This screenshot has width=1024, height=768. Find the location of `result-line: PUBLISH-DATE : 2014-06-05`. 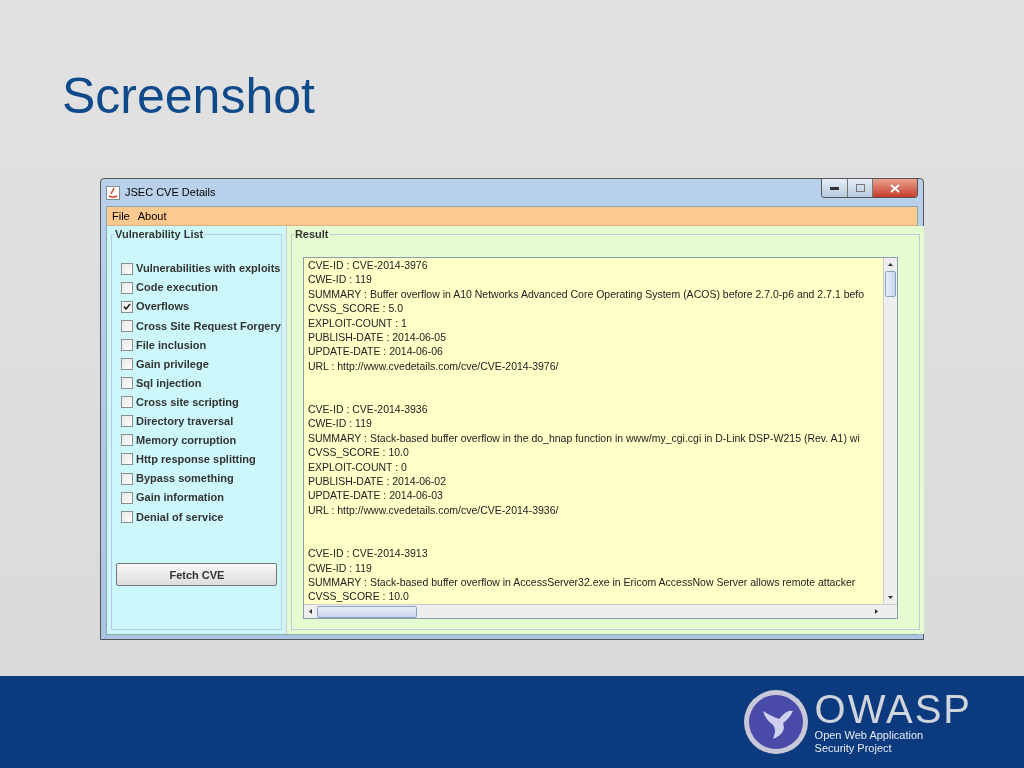

result-line: PUBLISH-DATE : 2014-06-05 is located at coordinates (376, 337).